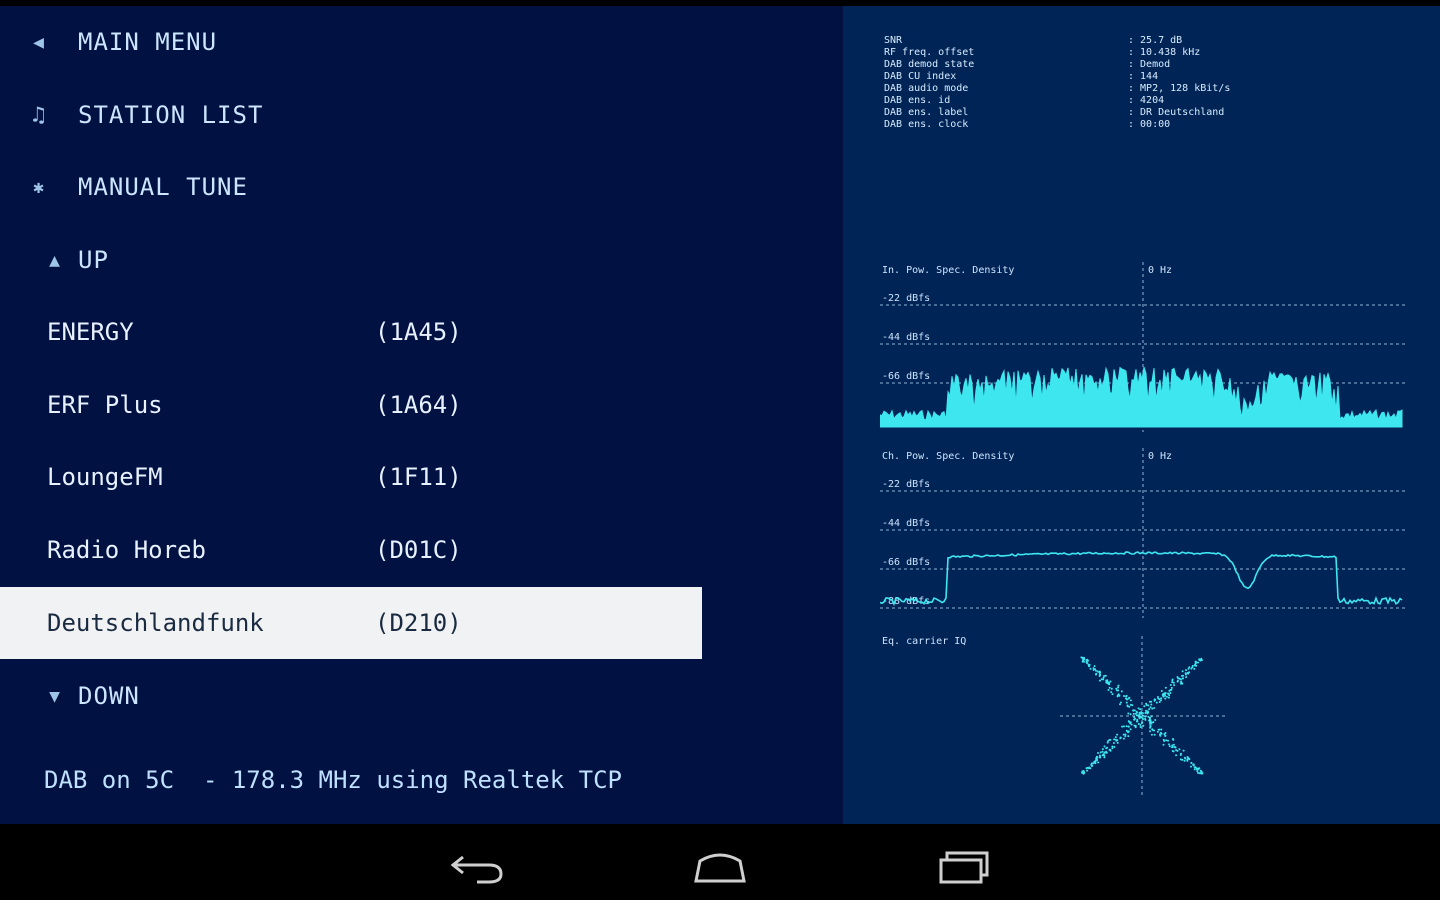 The image size is (1440, 900). What do you see at coordinates (109, 696) in the screenshot?
I see `down-label: DOWN` at bounding box center [109, 696].